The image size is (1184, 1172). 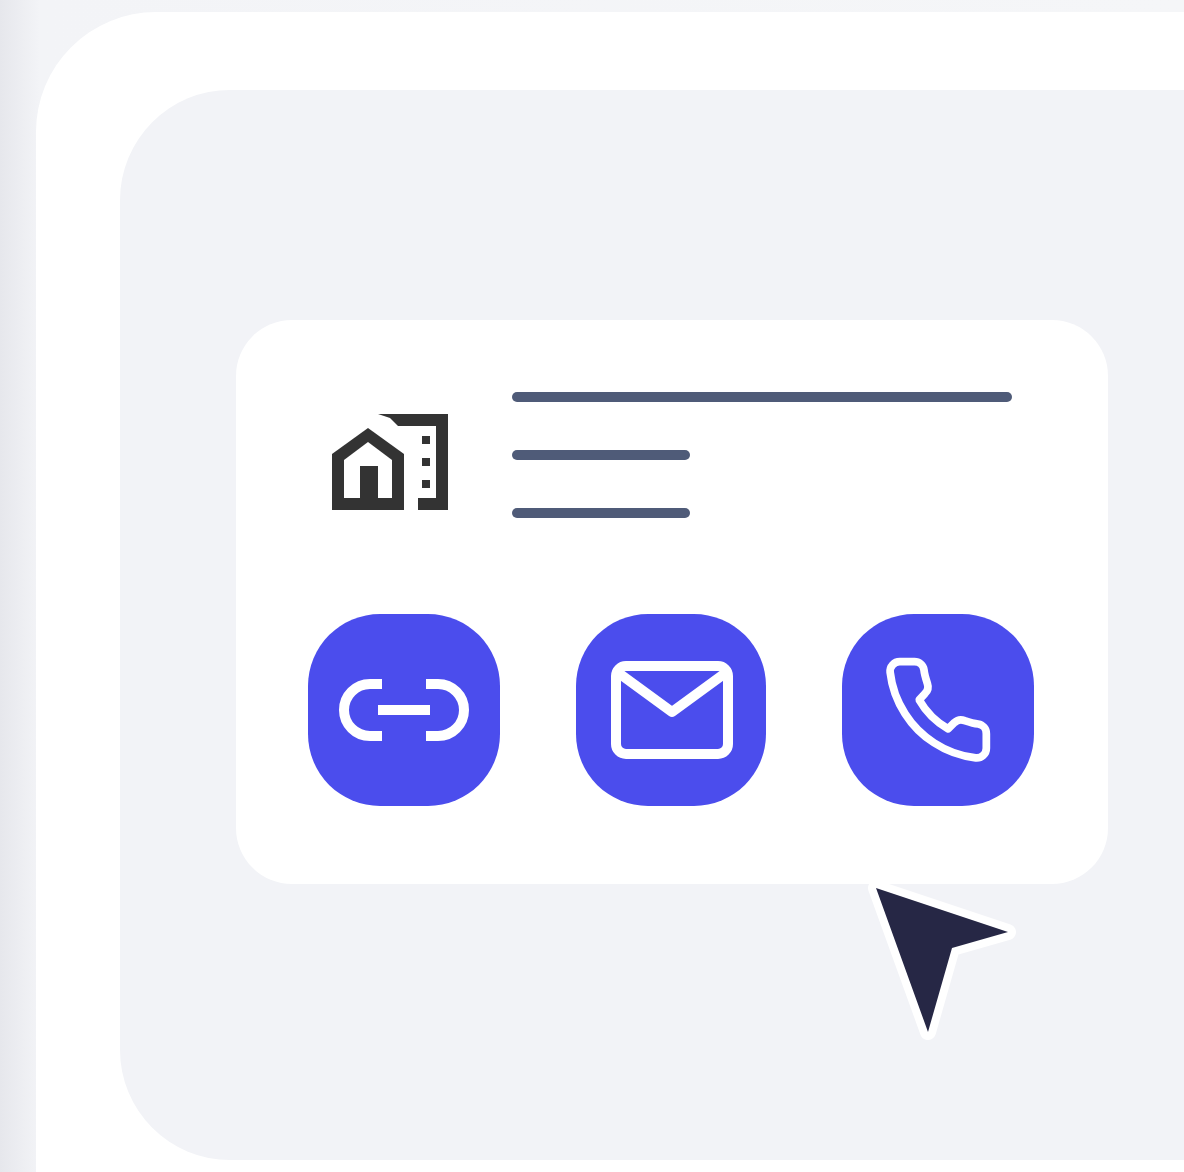 I want to click on phone-button, so click(x=938, y=710).